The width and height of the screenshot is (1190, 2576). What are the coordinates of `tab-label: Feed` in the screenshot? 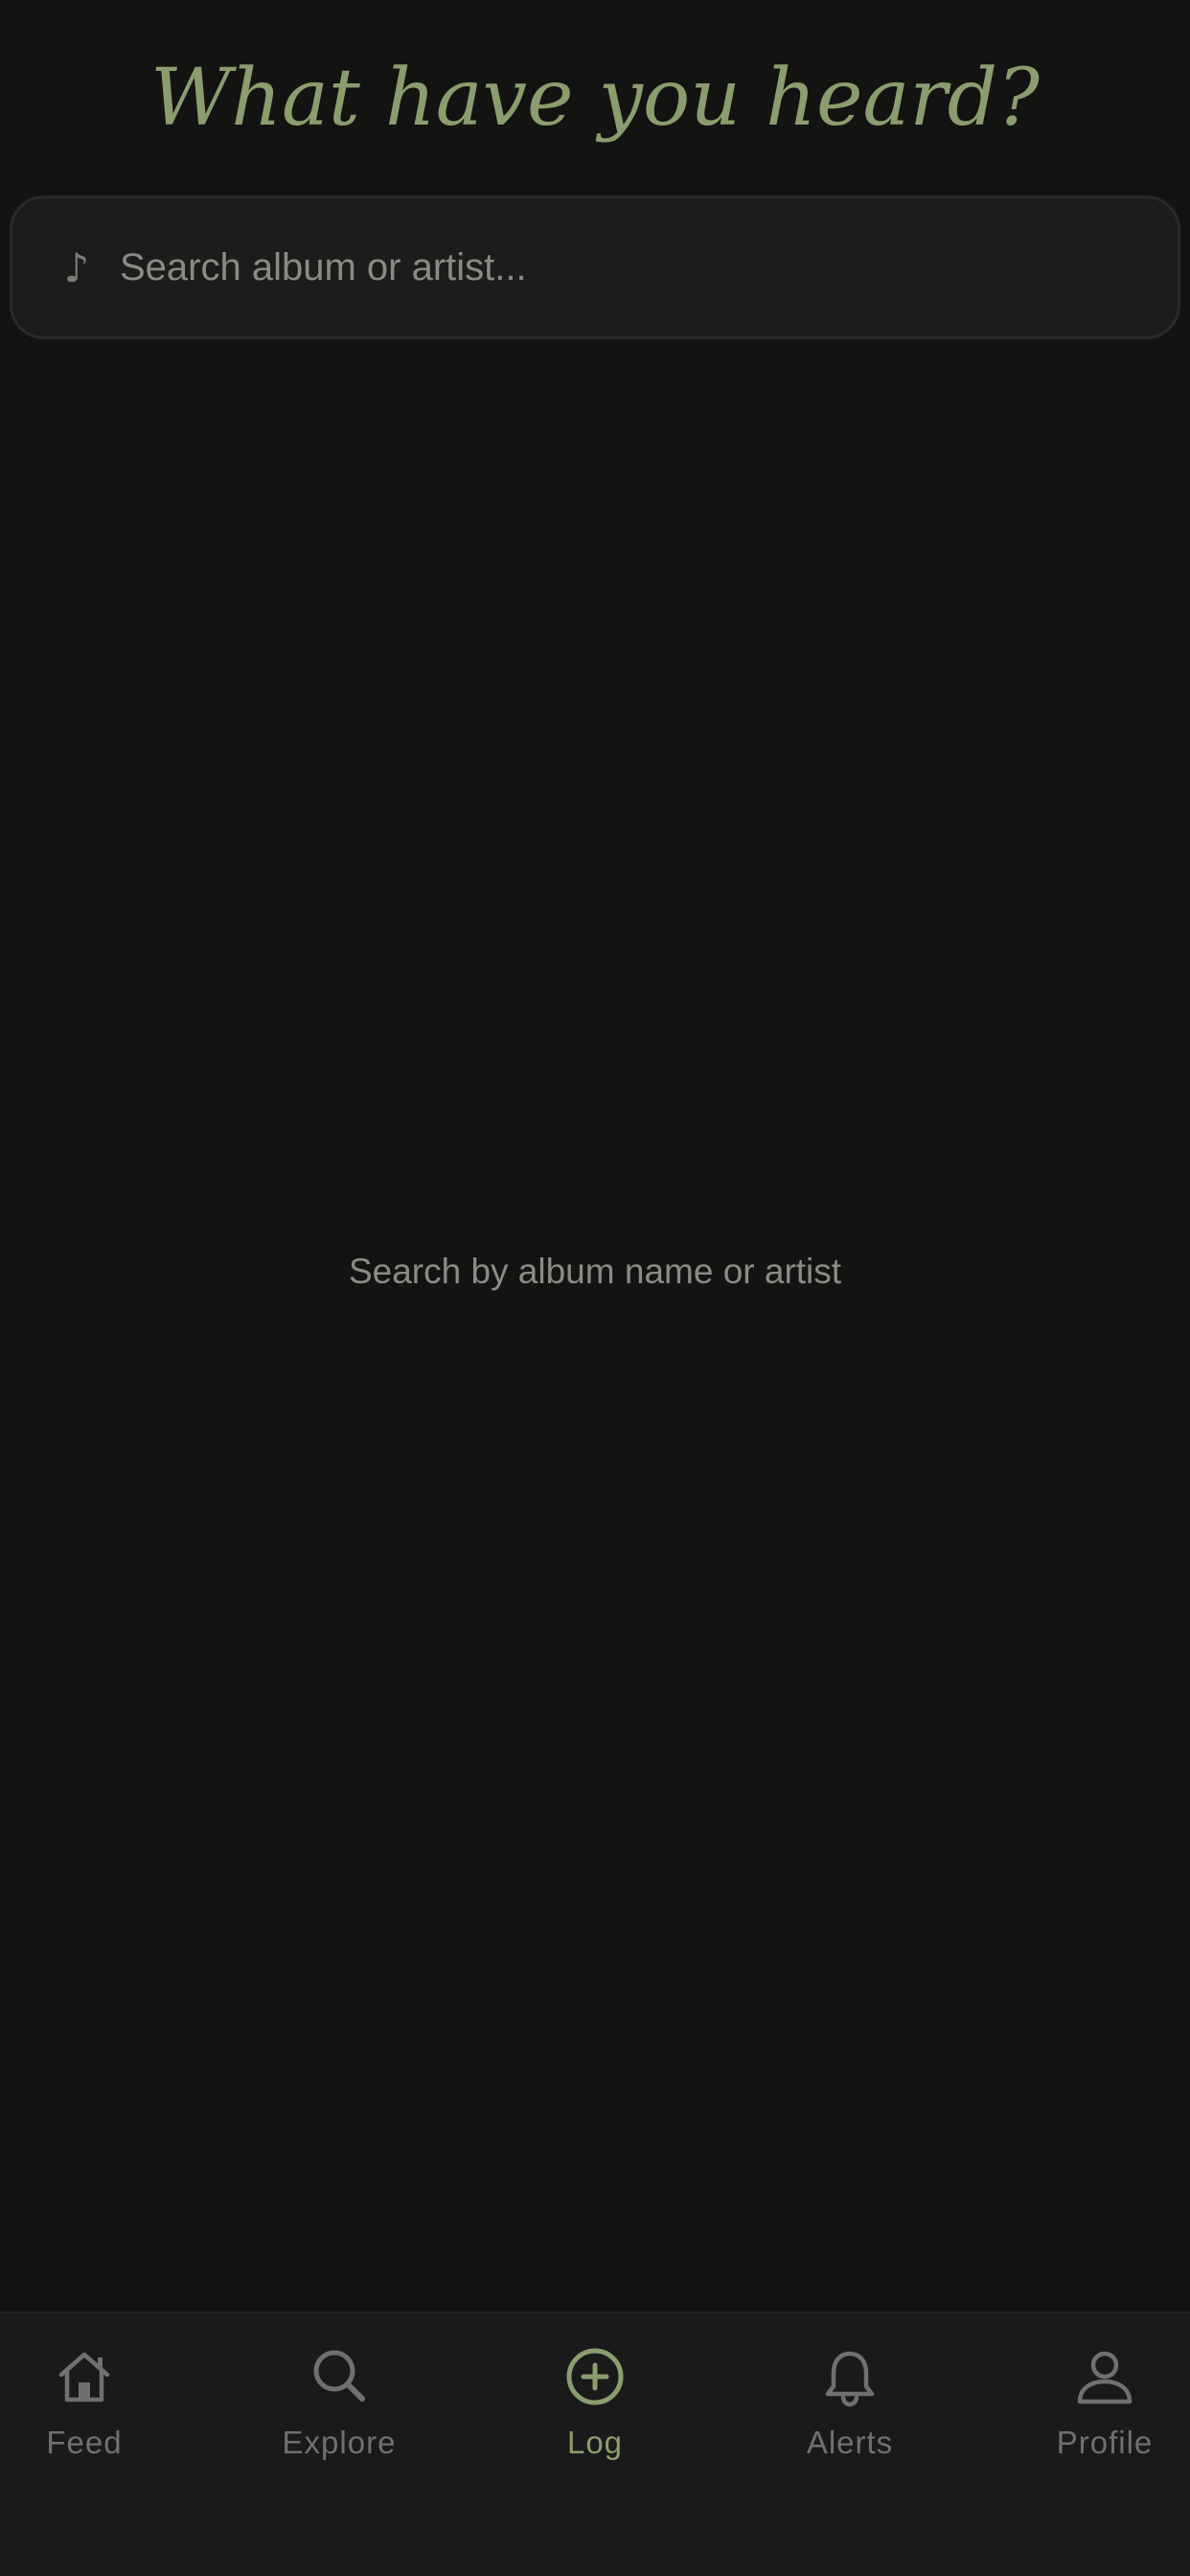 It's located at (85, 2442).